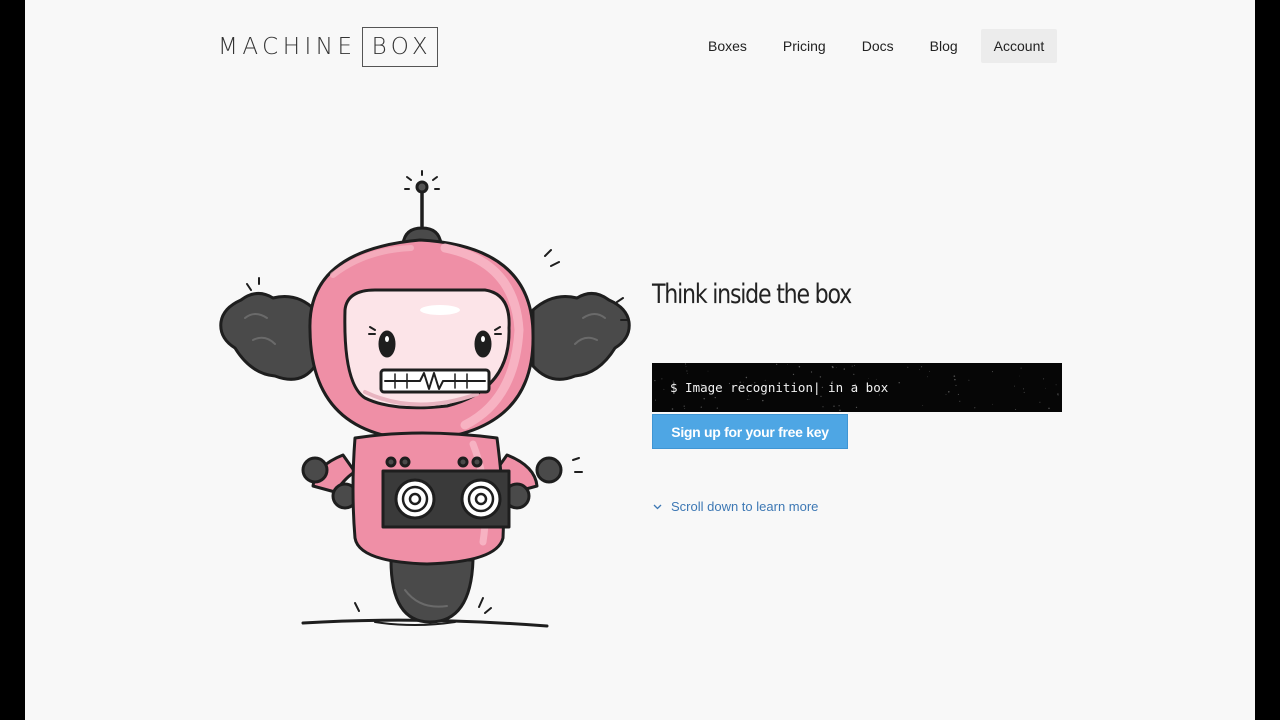  Describe the element at coordinates (944, 46) in the screenshot. I see `nav-item-blog: Blog` at that location.